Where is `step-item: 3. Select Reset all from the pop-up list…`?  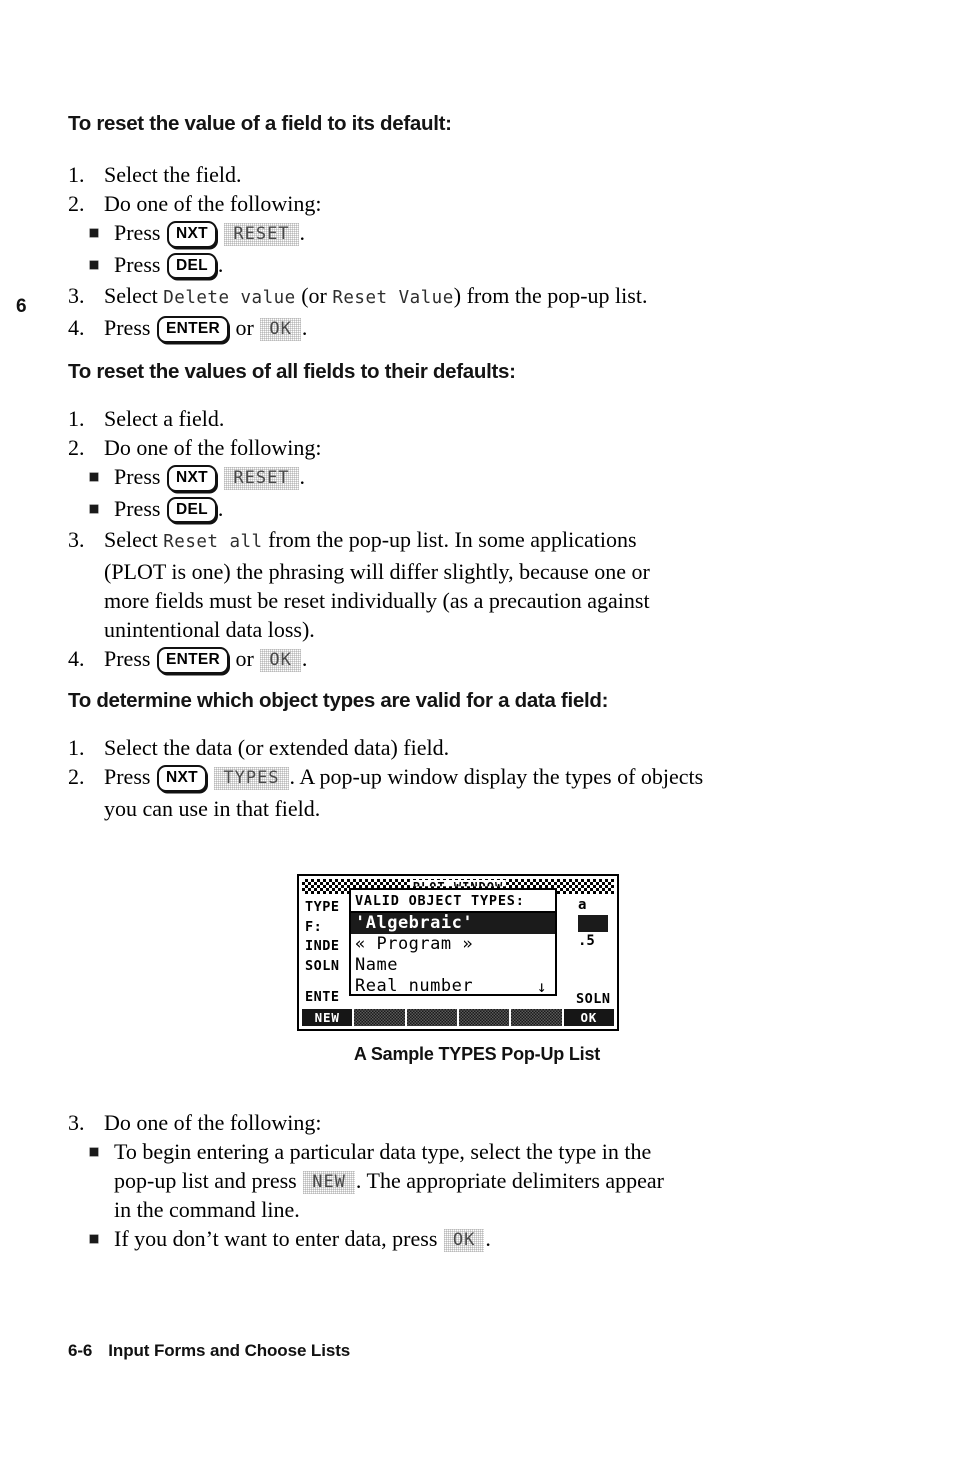 step-item: 3. Select Reset all from the pop-up list… is located at coordinates (478, 584).